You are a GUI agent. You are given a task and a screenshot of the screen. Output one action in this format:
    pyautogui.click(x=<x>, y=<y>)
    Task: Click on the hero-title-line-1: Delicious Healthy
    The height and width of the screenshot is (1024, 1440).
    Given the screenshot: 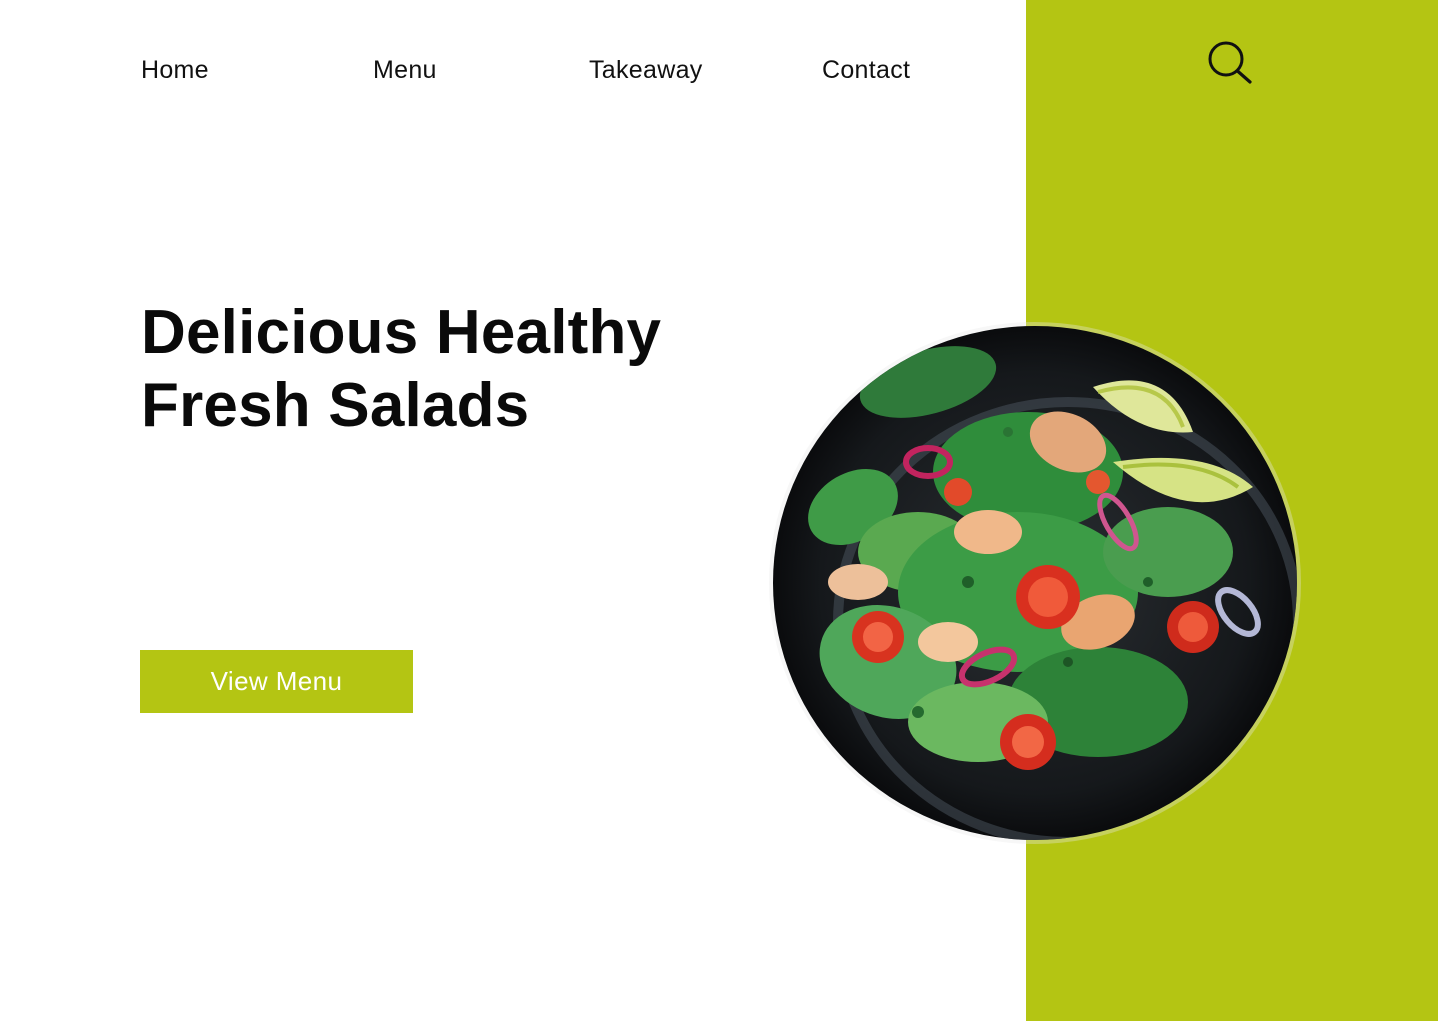 What is the action you would take?
    pyautogui.click(x=401, y=332)
    